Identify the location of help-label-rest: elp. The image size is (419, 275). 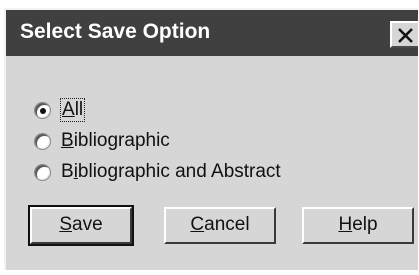
(365, 224).